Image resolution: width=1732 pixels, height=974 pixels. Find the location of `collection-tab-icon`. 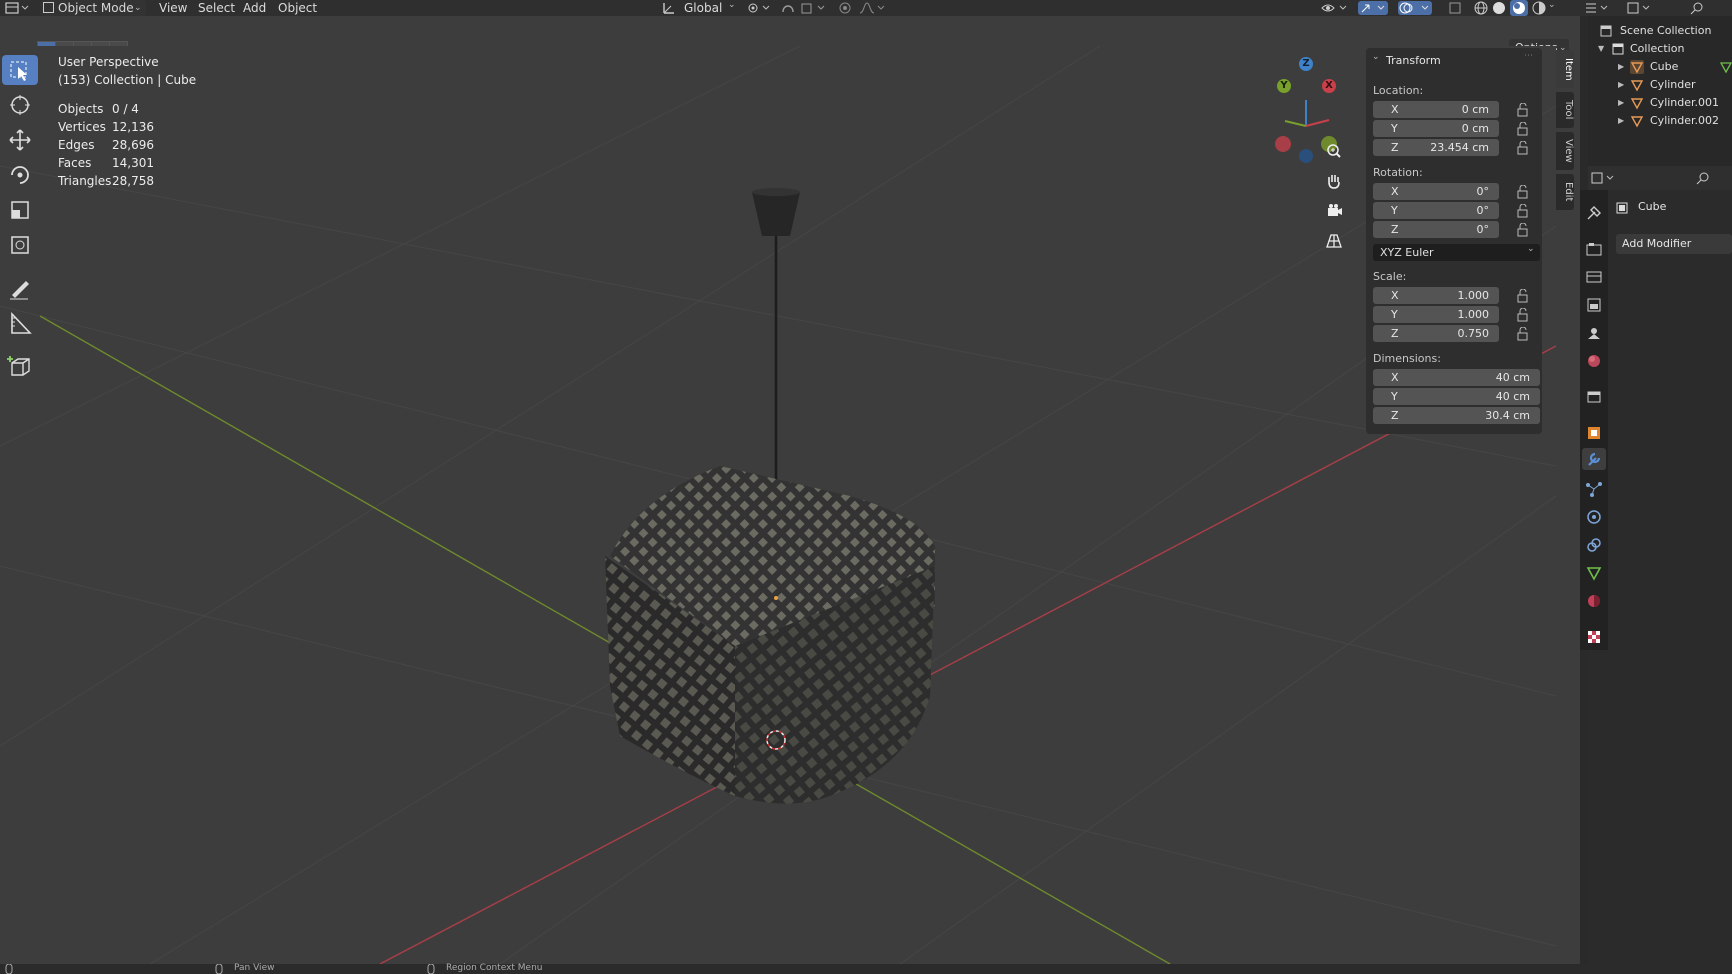

collection-tab-icon is located at coordinates (1594, 397).